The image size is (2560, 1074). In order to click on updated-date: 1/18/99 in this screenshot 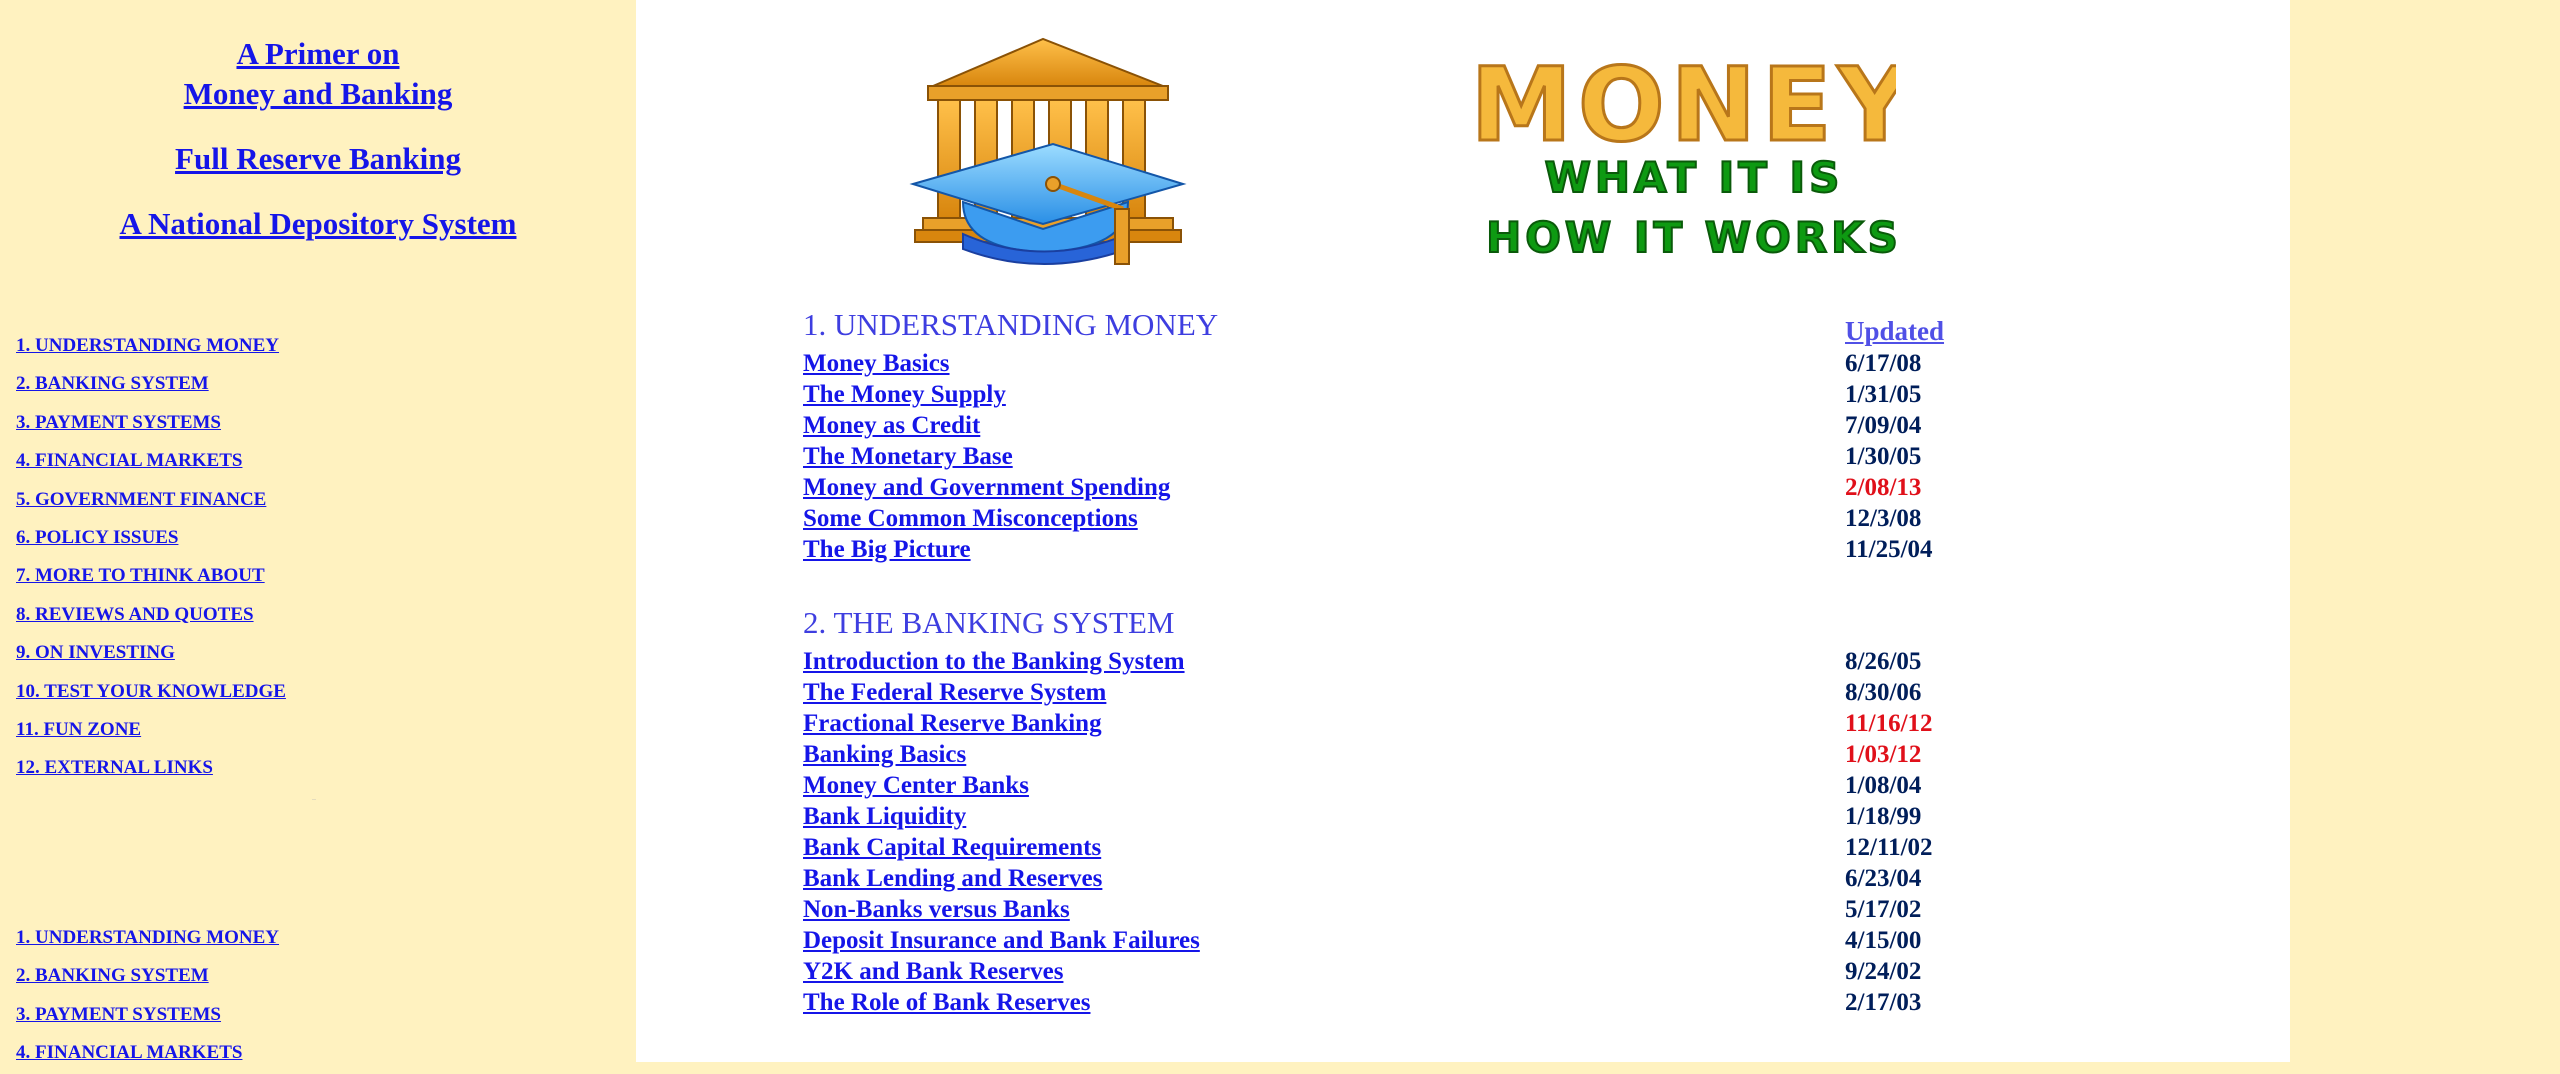, I will do `click(1883, 816)`.